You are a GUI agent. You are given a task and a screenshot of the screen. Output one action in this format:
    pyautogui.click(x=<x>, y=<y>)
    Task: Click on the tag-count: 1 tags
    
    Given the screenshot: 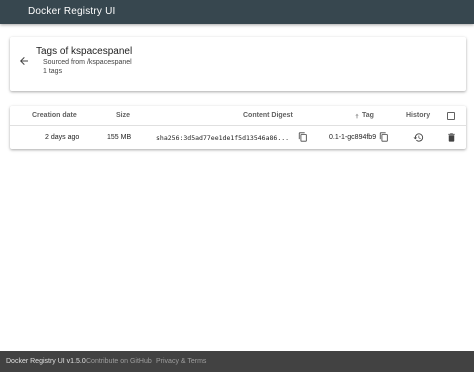 What is the action you would take?
    pyautogui.click(x=53, y=71)
    